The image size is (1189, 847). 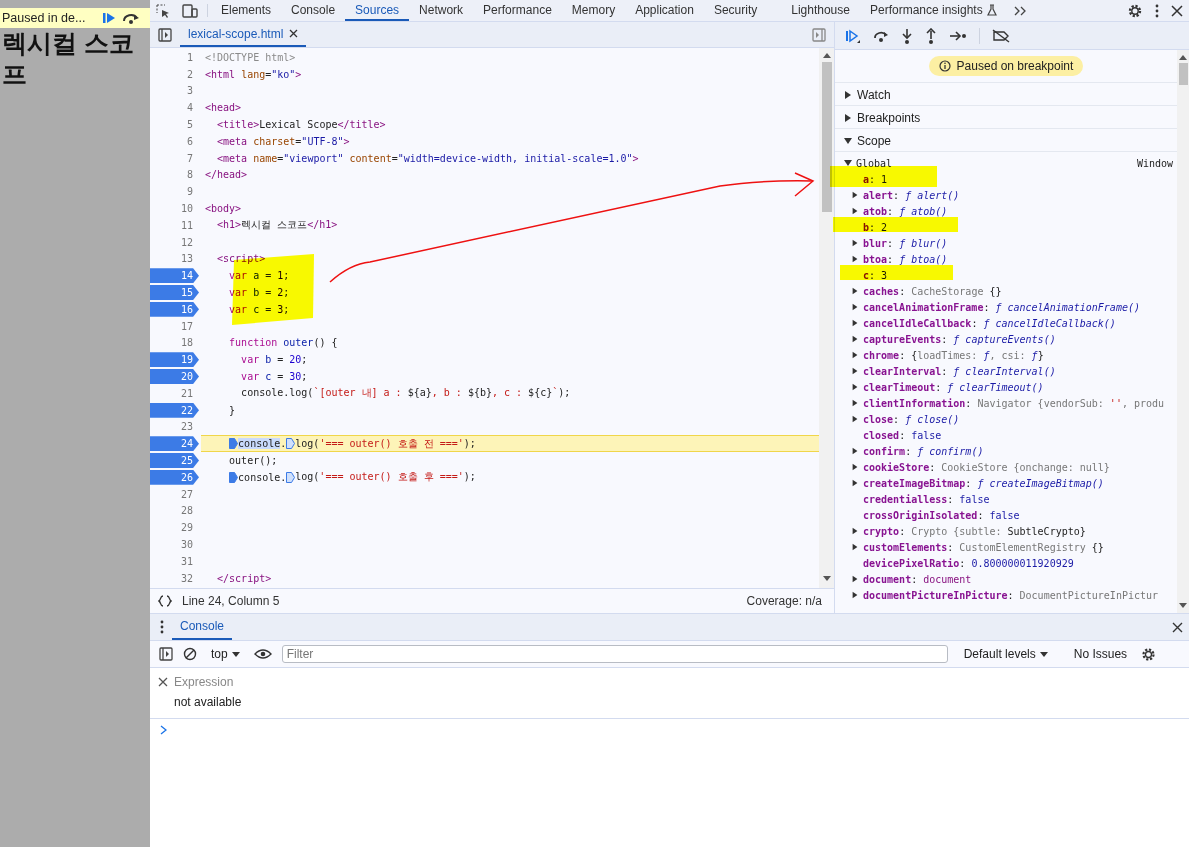 What do you see at coordinates (174, 410) in the screenshot?
I see `breakpoint-marker: 22` at bounding box center [174, 410].